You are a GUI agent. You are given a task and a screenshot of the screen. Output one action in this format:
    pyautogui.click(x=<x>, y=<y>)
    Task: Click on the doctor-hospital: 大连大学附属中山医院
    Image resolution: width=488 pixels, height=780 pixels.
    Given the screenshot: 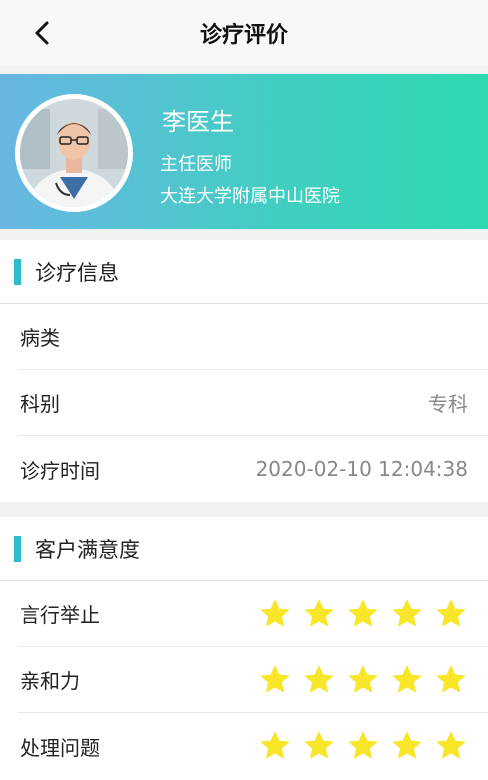 What is the action you would take?
    pyautogui.click(x=250, y=196)
    